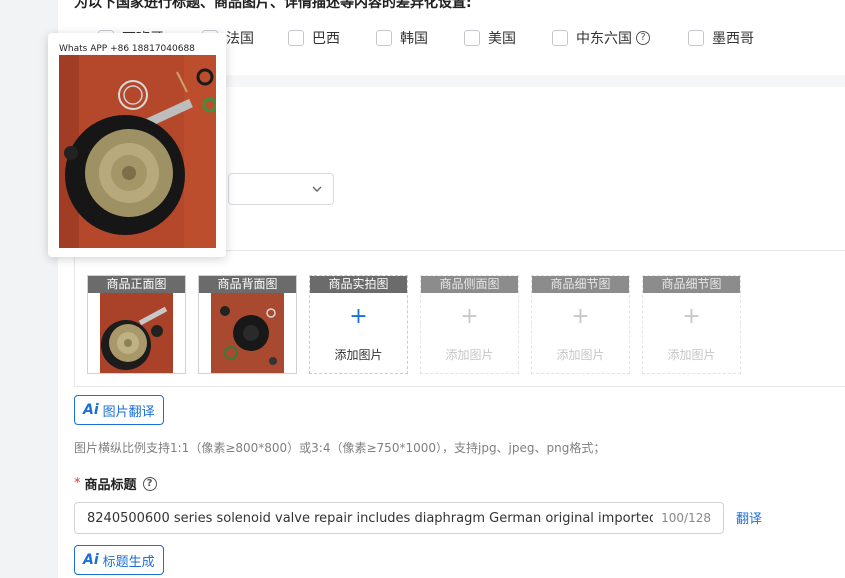 This screenshot has width=845, height=578. Describe the element at coordinates (317, 189) in the screenshot. I see `chevron-down-icon` at that location.